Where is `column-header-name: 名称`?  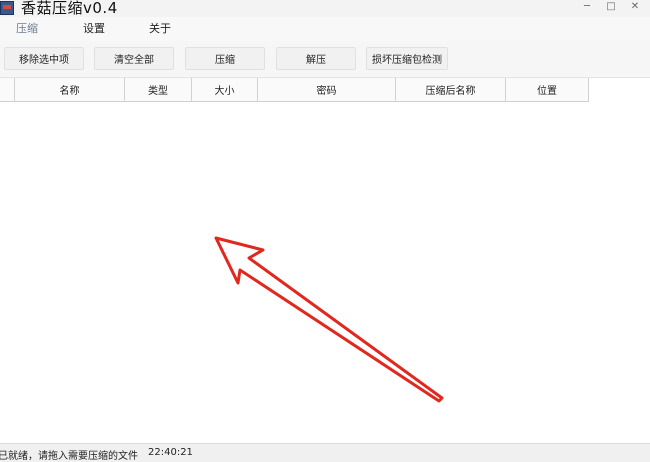 column-header-name: 名称 is located at coordinates (70, 89).